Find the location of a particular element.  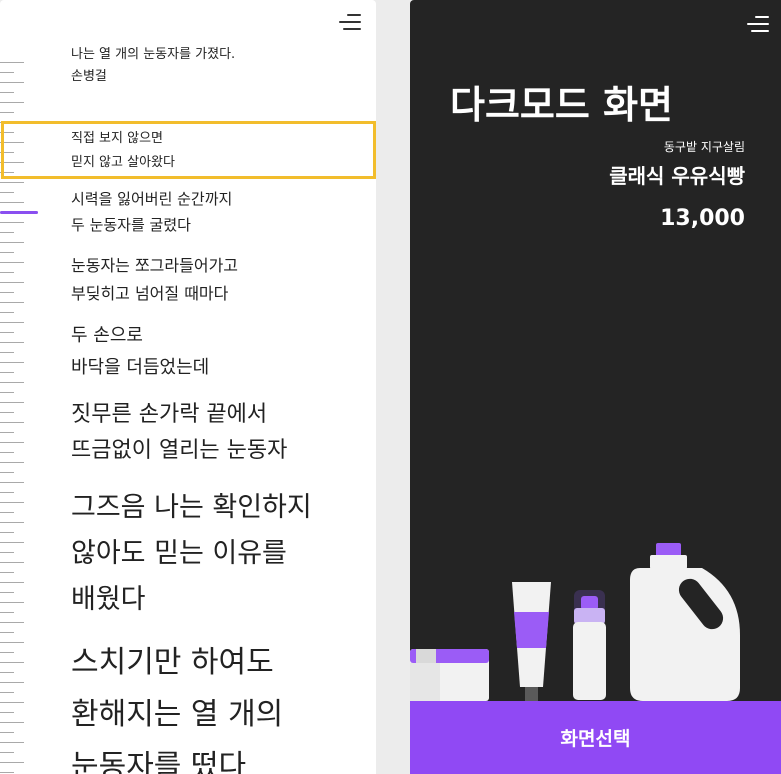

poem-line: 눈동자를 떴다 is located at coordinates (159, 761).